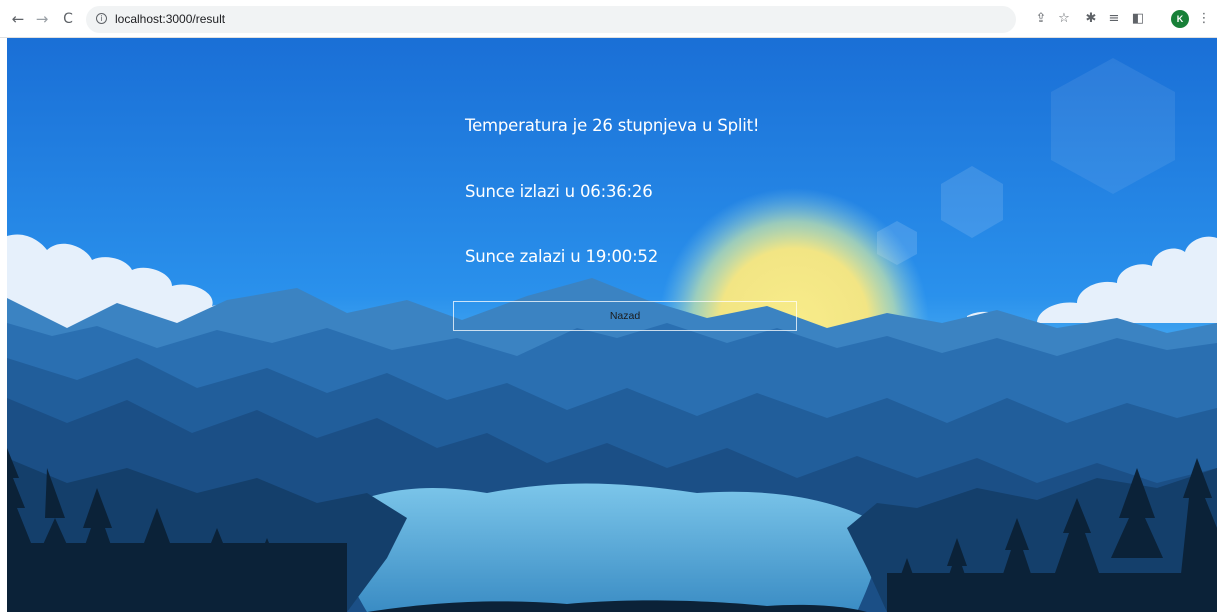 This screenshot has width=1217, height=612. Describe the element at coordinates (170, 19) in the screenshot. I see `url-text: localhost:3000/result` at that location.